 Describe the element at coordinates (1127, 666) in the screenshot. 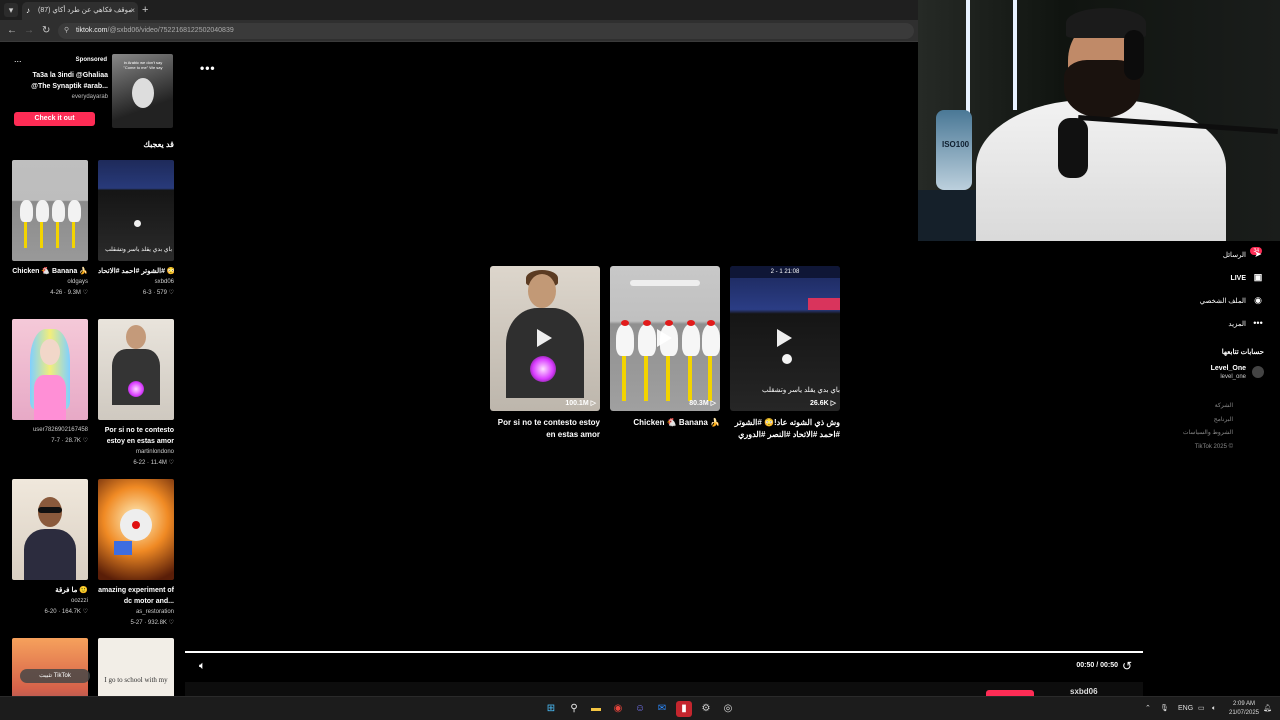

I see `replay-icon: ↺` at that location.